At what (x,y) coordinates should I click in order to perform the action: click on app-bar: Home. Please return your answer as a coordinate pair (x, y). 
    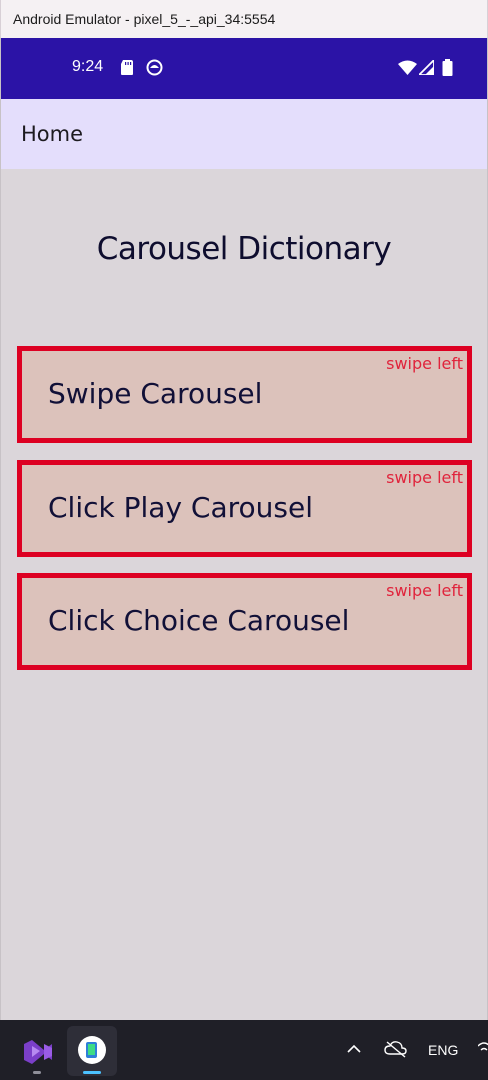
    Looking at the image, I should click on (244, 134).